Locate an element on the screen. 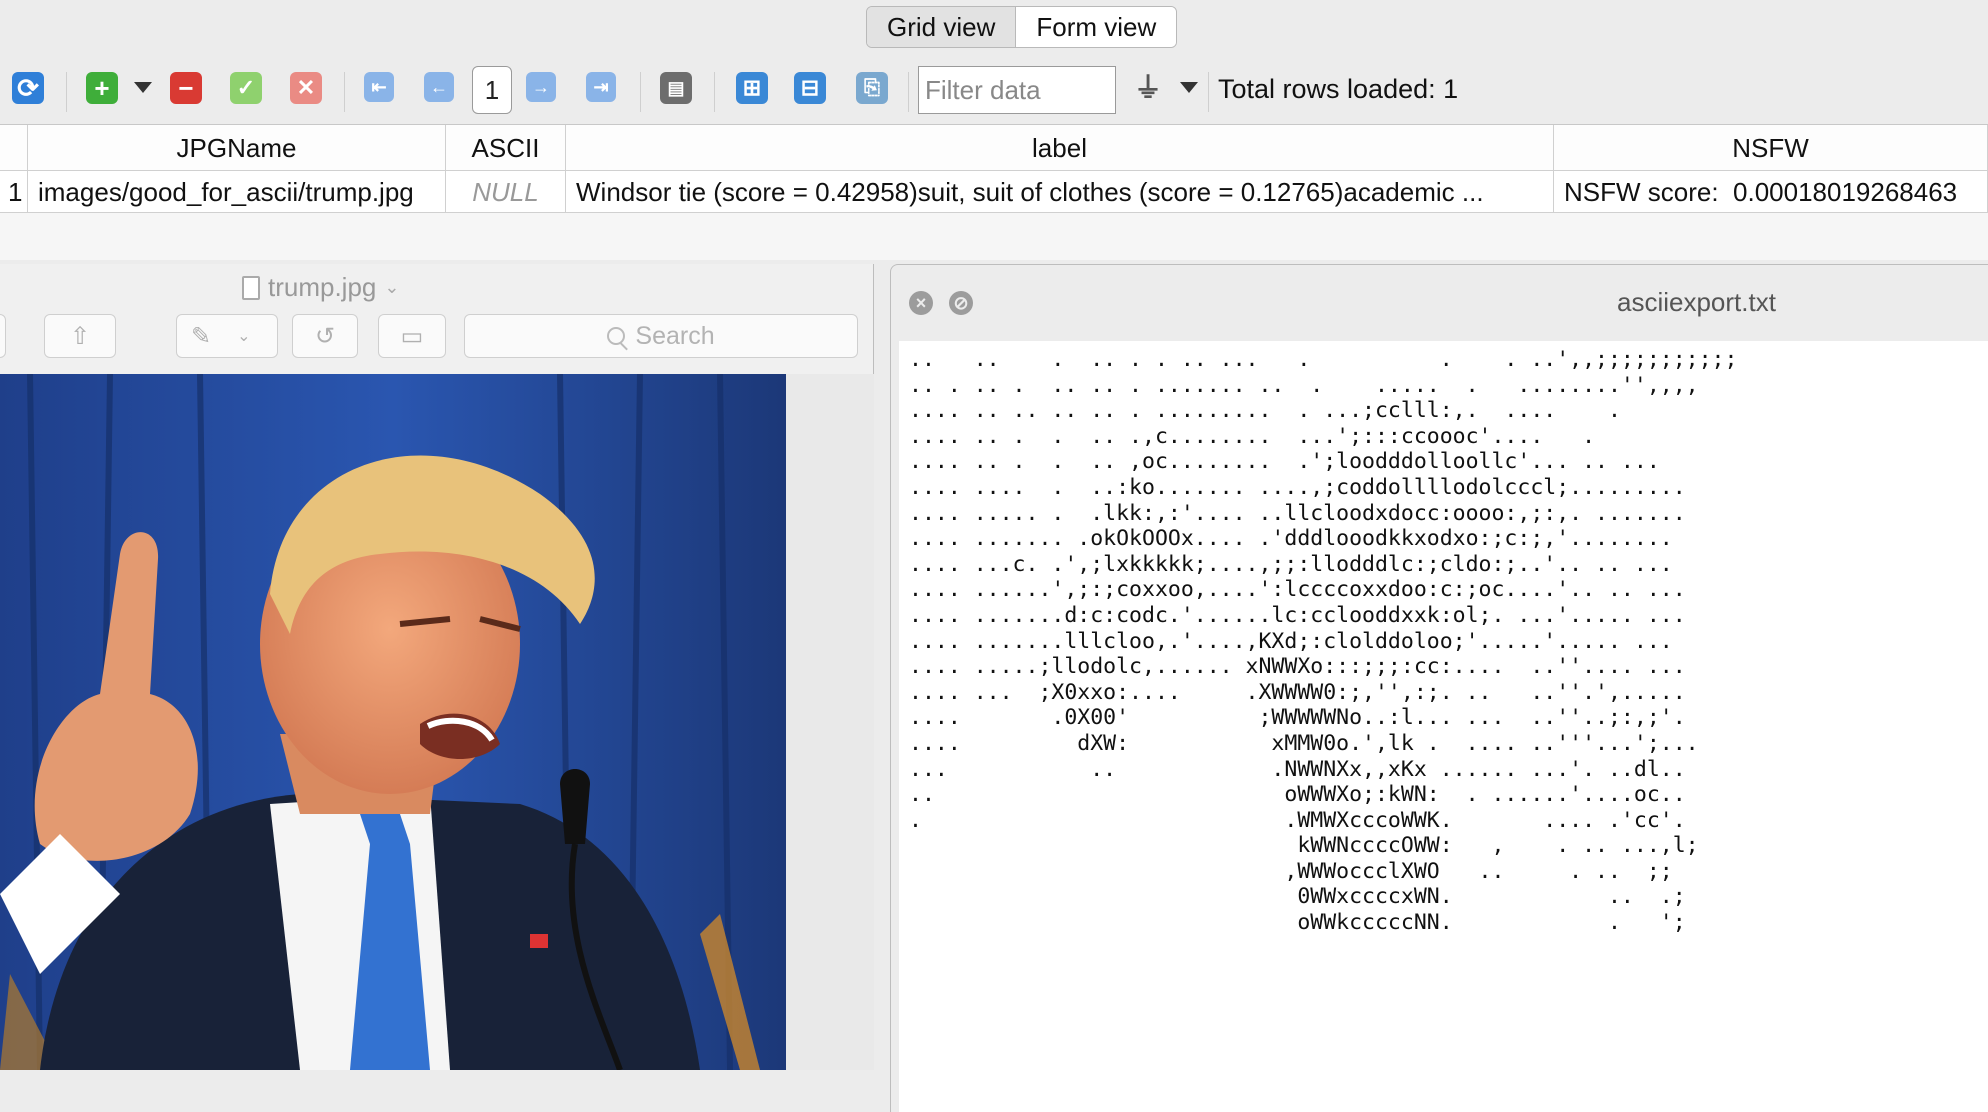 This screenshot has width=1988, height=1112. row-number-header is located at coordinates (14, 148).